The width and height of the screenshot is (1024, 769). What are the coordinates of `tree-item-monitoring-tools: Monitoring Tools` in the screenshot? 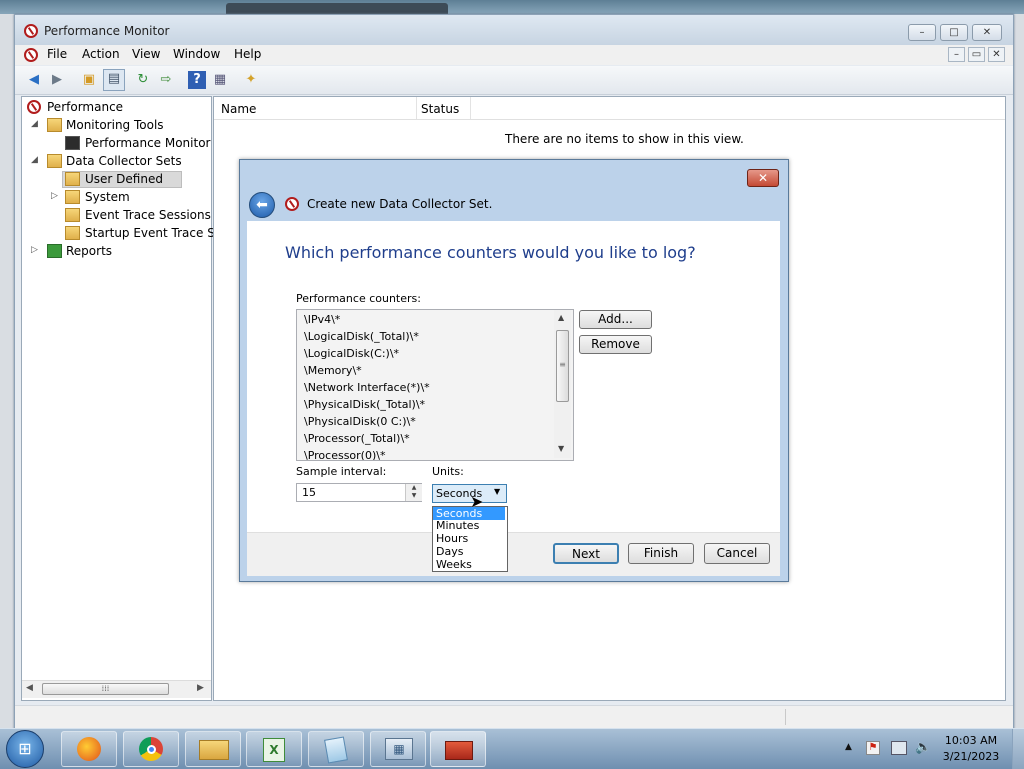 It's located at (115, 125).